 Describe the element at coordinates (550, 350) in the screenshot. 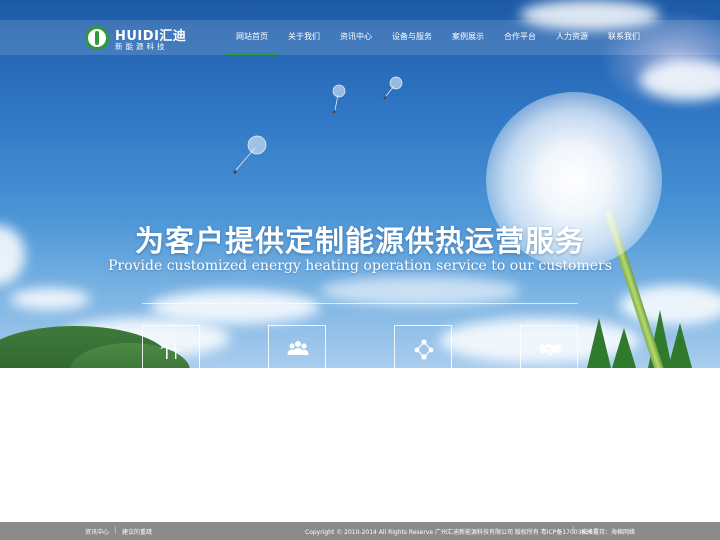

I see `handshake-icon` at that location.